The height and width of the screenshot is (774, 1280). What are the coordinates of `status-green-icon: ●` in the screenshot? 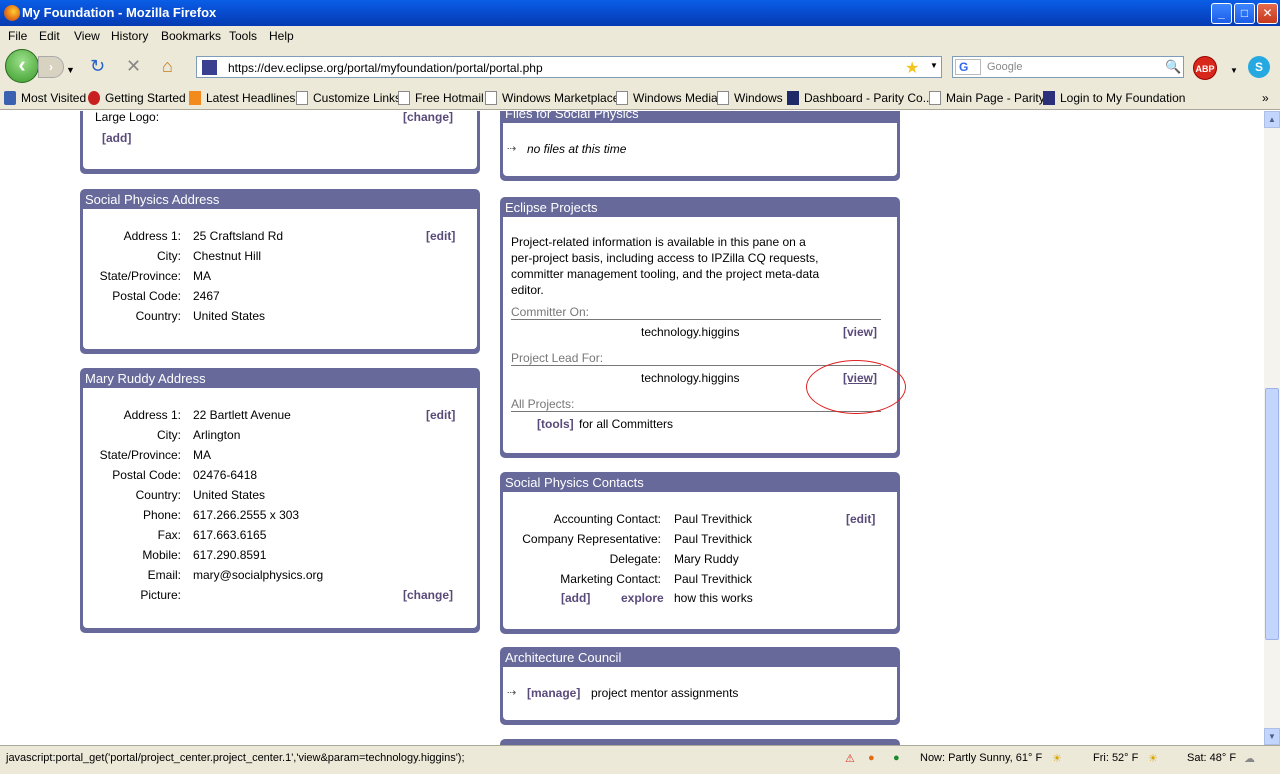 It's located at (896, 758).